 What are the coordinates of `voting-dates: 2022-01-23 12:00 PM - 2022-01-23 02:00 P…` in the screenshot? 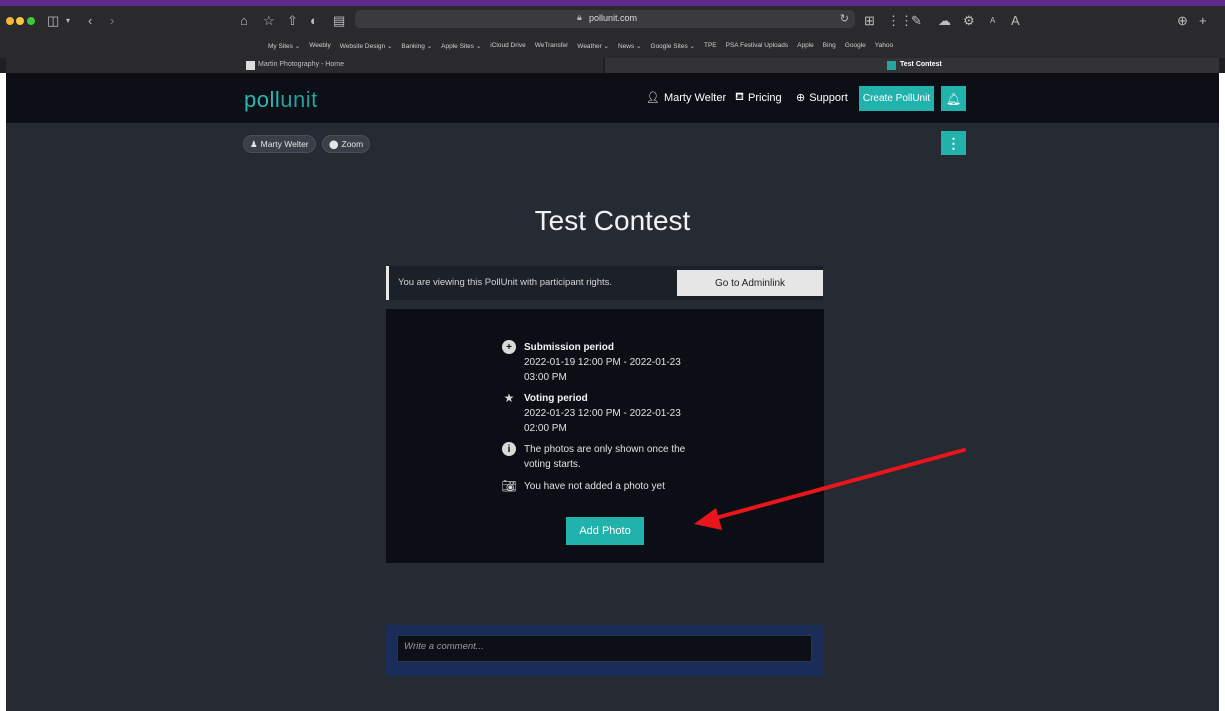 It's located at (602, 421).